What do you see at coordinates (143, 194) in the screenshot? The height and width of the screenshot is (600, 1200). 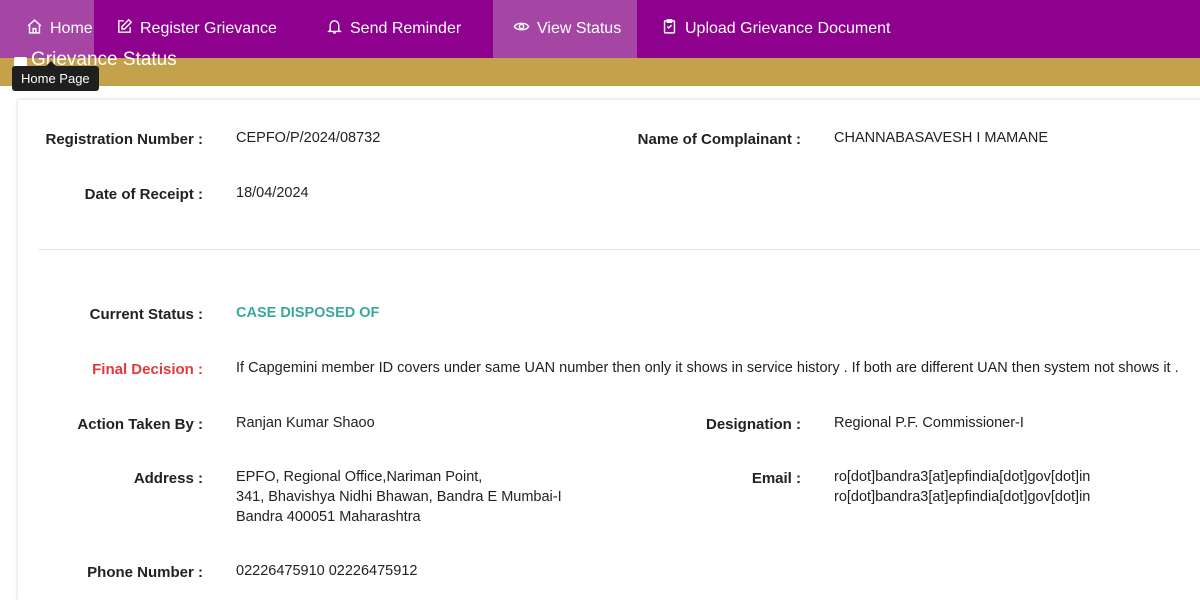 I see `receipt-date-label: Date of Receipt :` at bounding box center [143, 194].